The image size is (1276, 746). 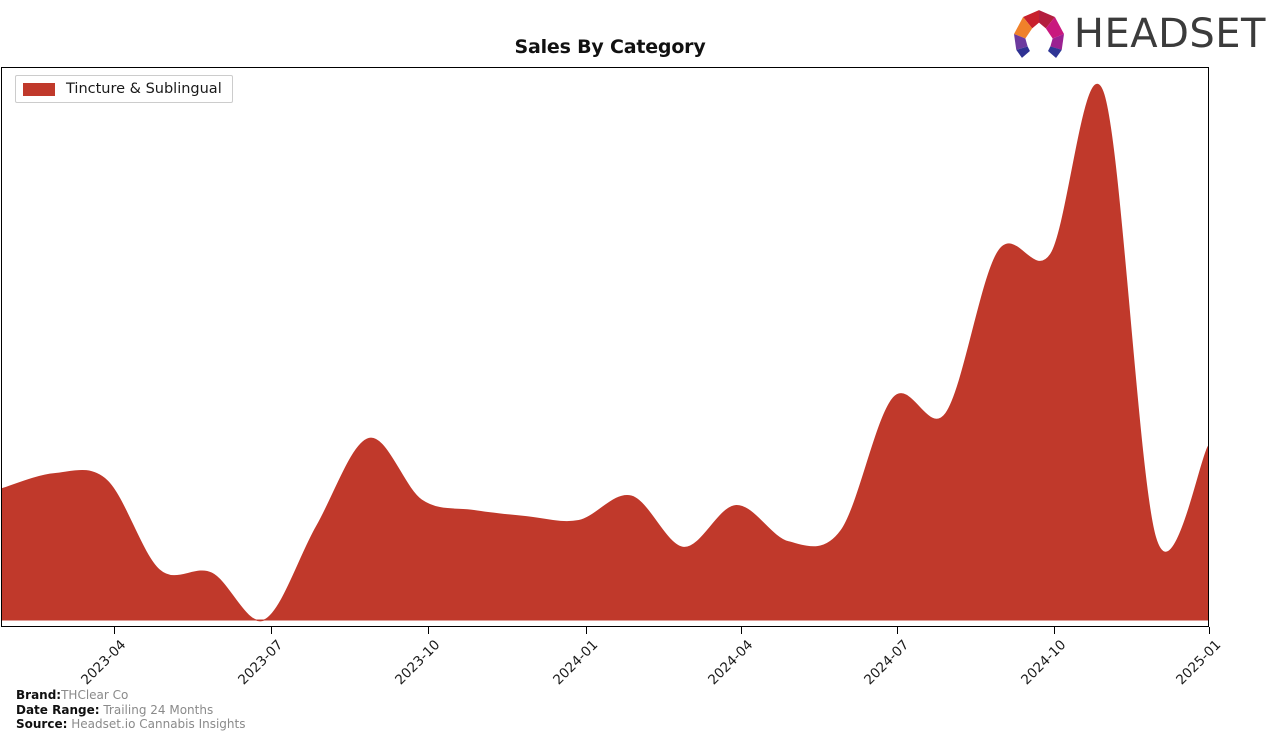 What do you see at coordinates (130, 695) in the screenshot?
I see `footer-row-brand: Brand:THClear Co` at bounding box center [130, 695].